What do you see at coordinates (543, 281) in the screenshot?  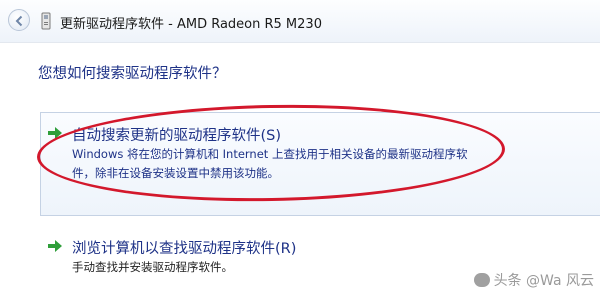 I see `watermark-text: 头条 @Wa 风云` at bounding box center [543, 281].